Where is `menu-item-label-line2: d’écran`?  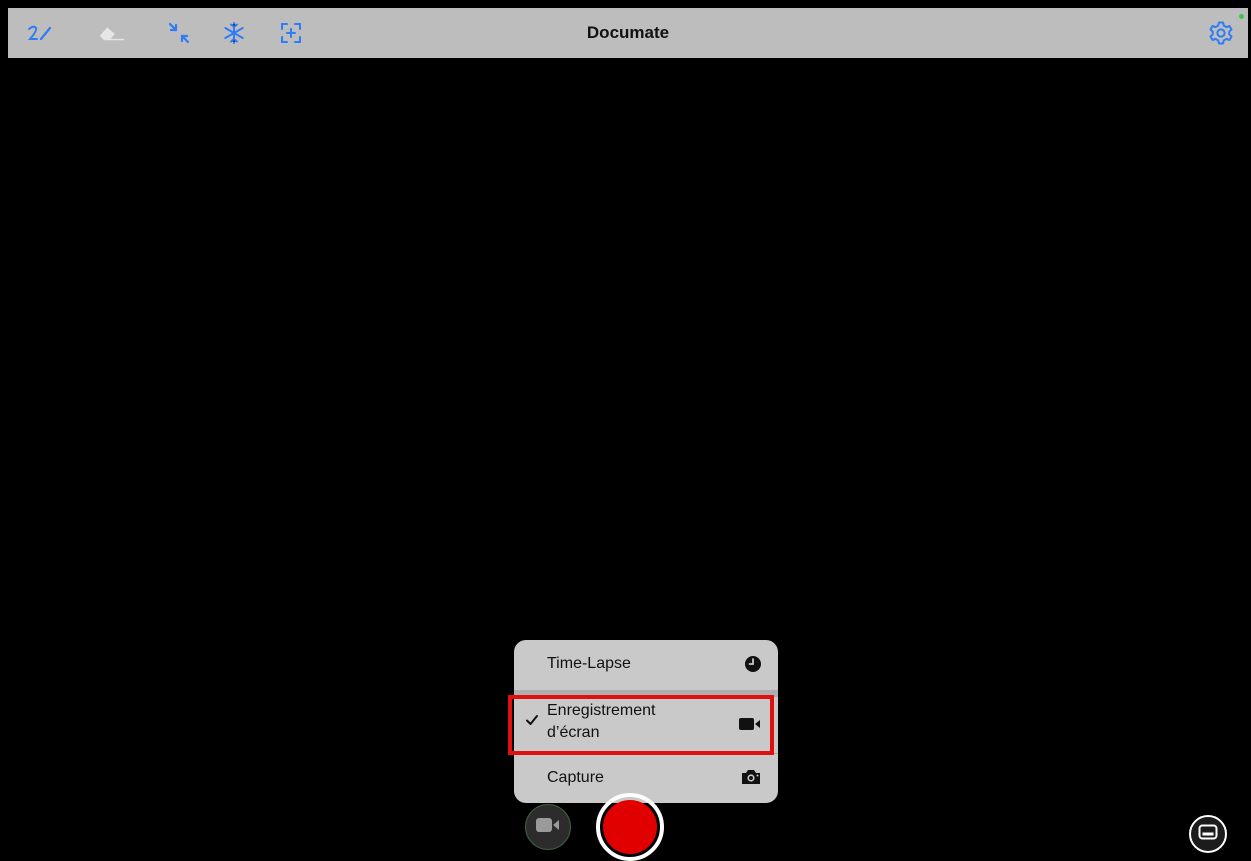 menu-item-label-line2: d’écran is located at coordinates (573, 732).